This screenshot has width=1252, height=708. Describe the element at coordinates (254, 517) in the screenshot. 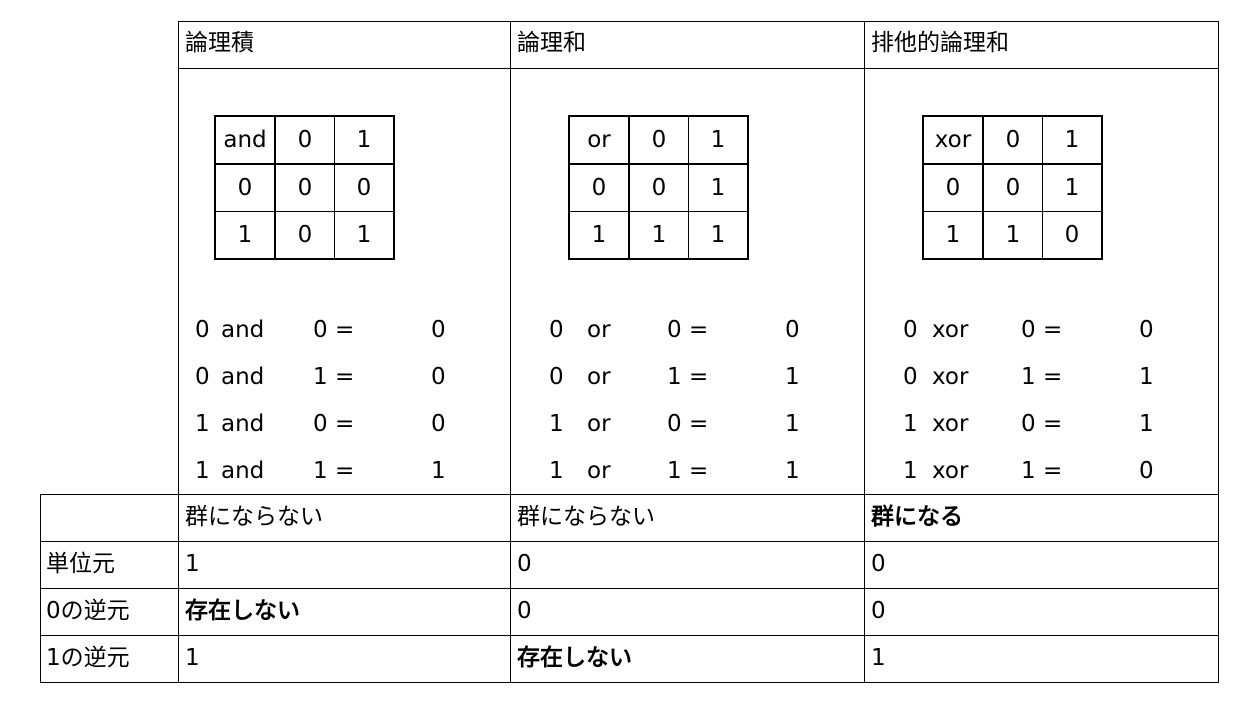

I see `group-status-and: 群にならない` at that location.